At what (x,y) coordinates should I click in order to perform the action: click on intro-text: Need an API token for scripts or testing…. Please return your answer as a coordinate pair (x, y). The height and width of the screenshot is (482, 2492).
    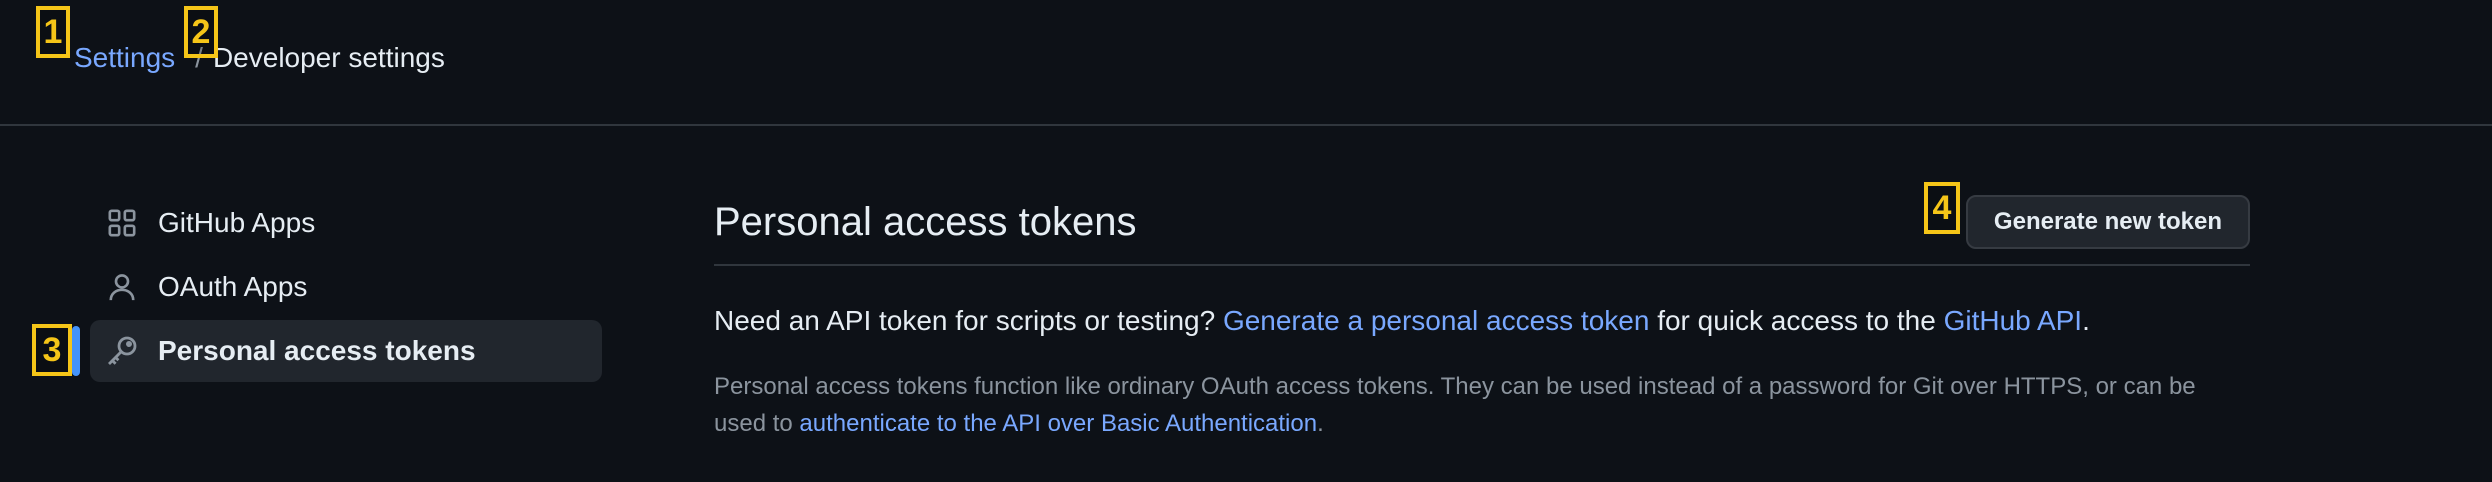
    Looking at the image, I should click on (1482, 321).